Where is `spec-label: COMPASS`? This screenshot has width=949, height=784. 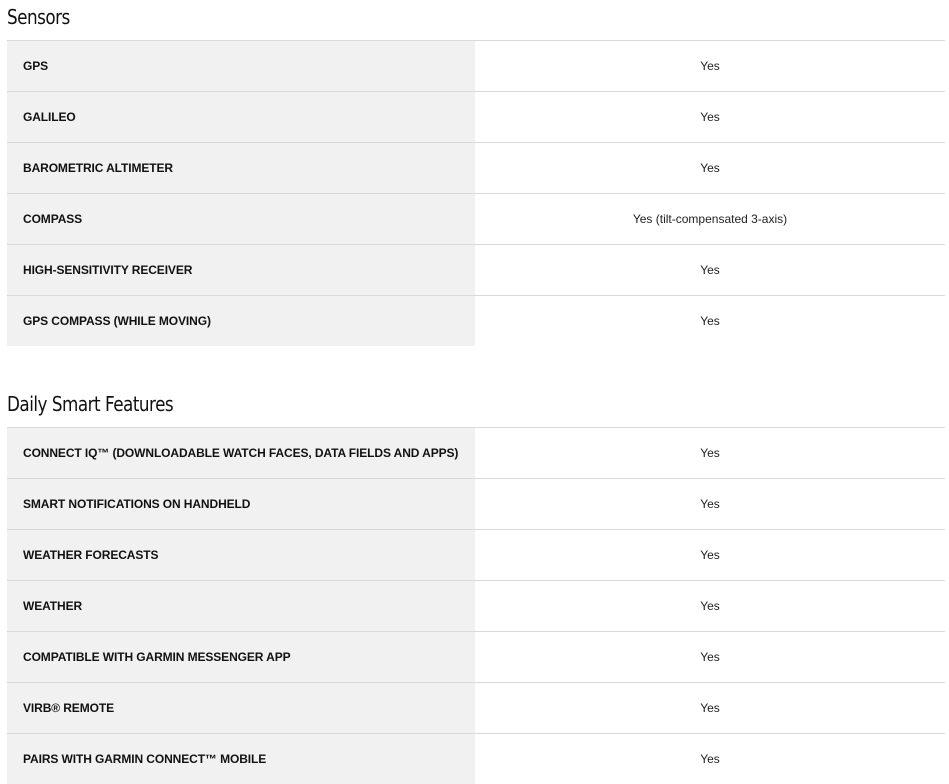 spec-label: COMPASS is located at coordinates (241, 219).